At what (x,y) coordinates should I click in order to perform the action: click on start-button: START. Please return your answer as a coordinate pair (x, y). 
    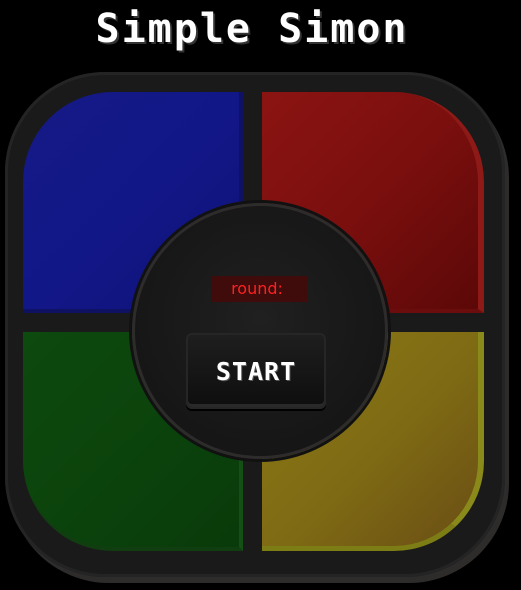
    Looking at the image, I should click on (256, 371).